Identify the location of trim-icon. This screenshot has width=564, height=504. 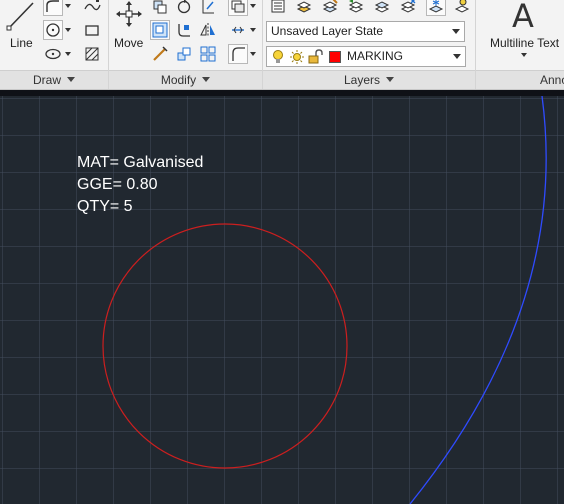
(208, 8).